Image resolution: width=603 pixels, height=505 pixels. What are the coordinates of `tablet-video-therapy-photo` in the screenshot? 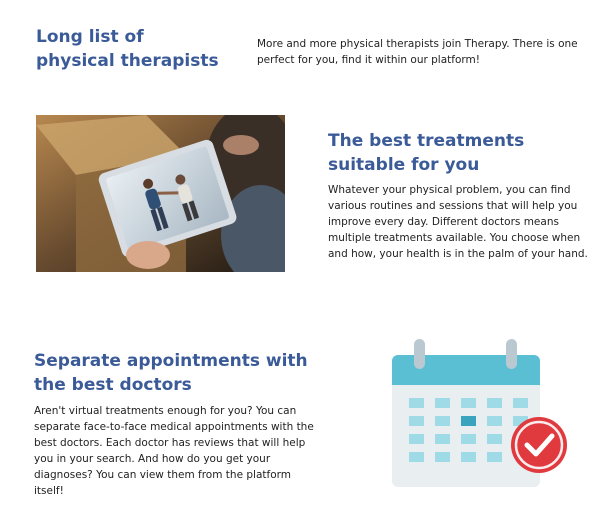 It's located at (160, 193).